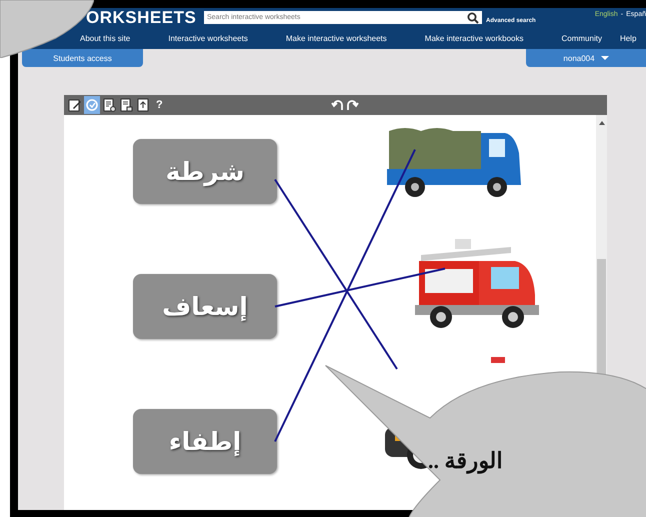 The width and height of the screenshot is (646, 517). I want to click on nav-link: Community, so click(582, 38).